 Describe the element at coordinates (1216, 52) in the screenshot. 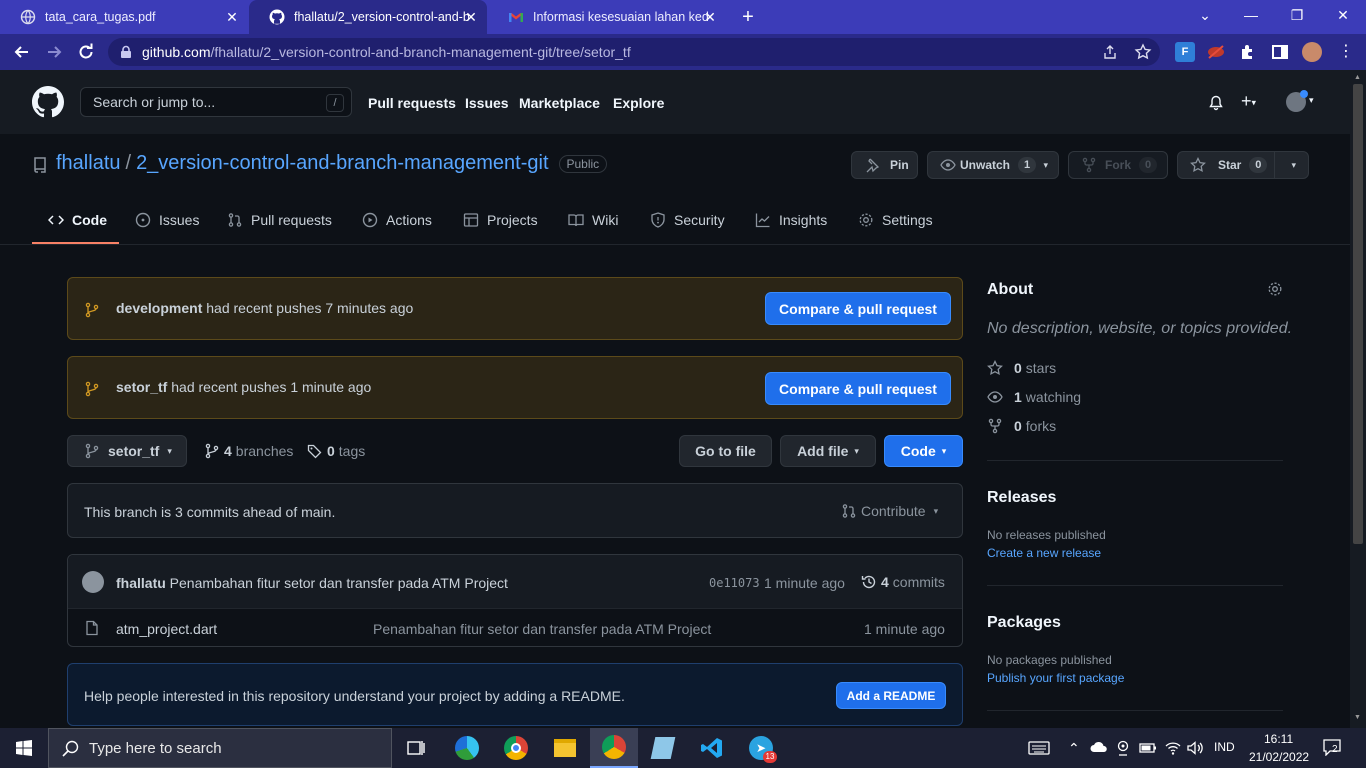

I see `extension-eye-icon` at that location.